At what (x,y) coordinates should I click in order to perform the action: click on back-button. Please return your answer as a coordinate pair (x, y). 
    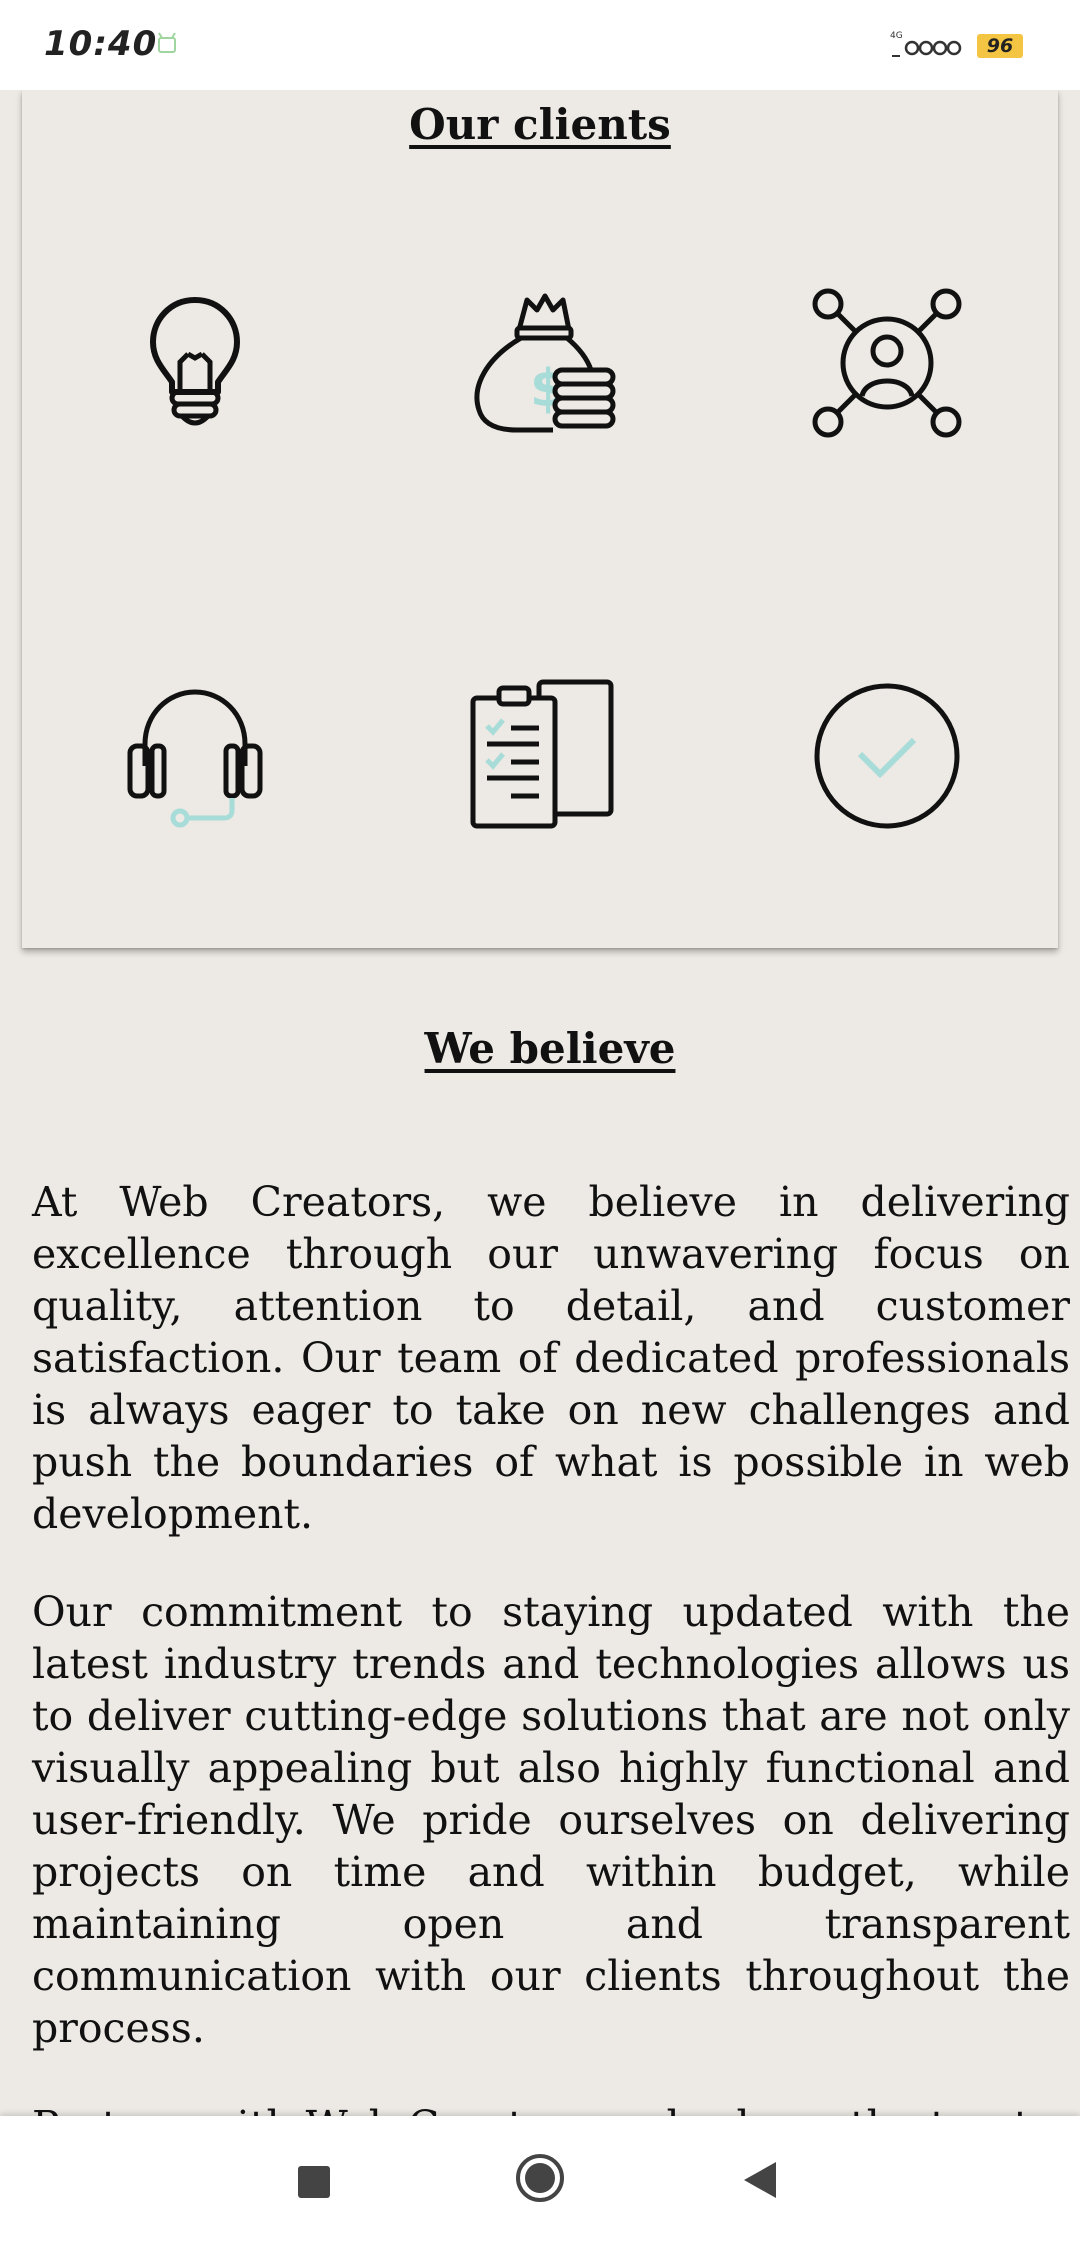
    Looking at the image, I should click on (760, 2182).